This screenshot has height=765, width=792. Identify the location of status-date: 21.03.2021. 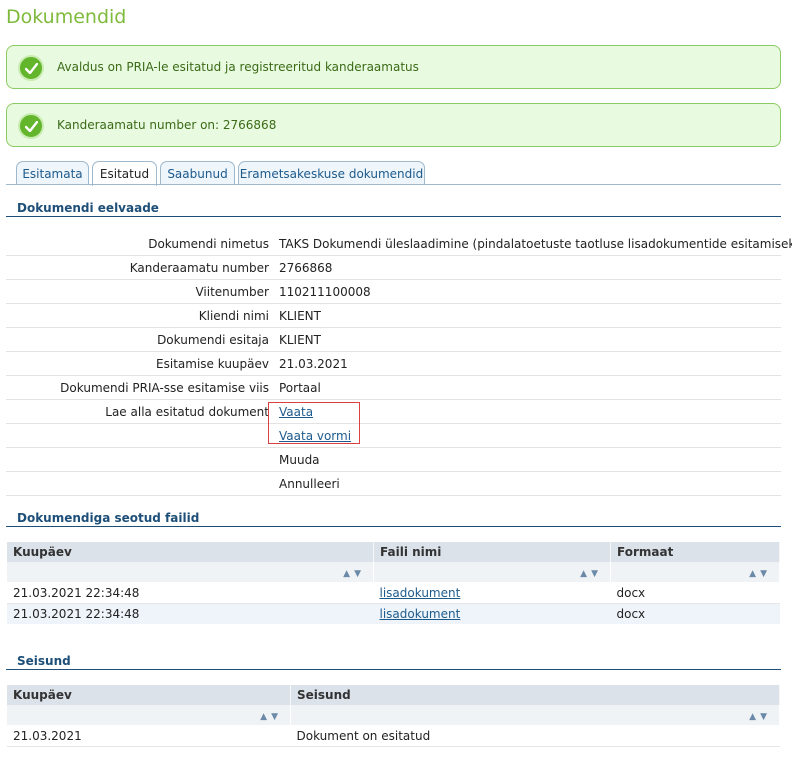
(149, 736).